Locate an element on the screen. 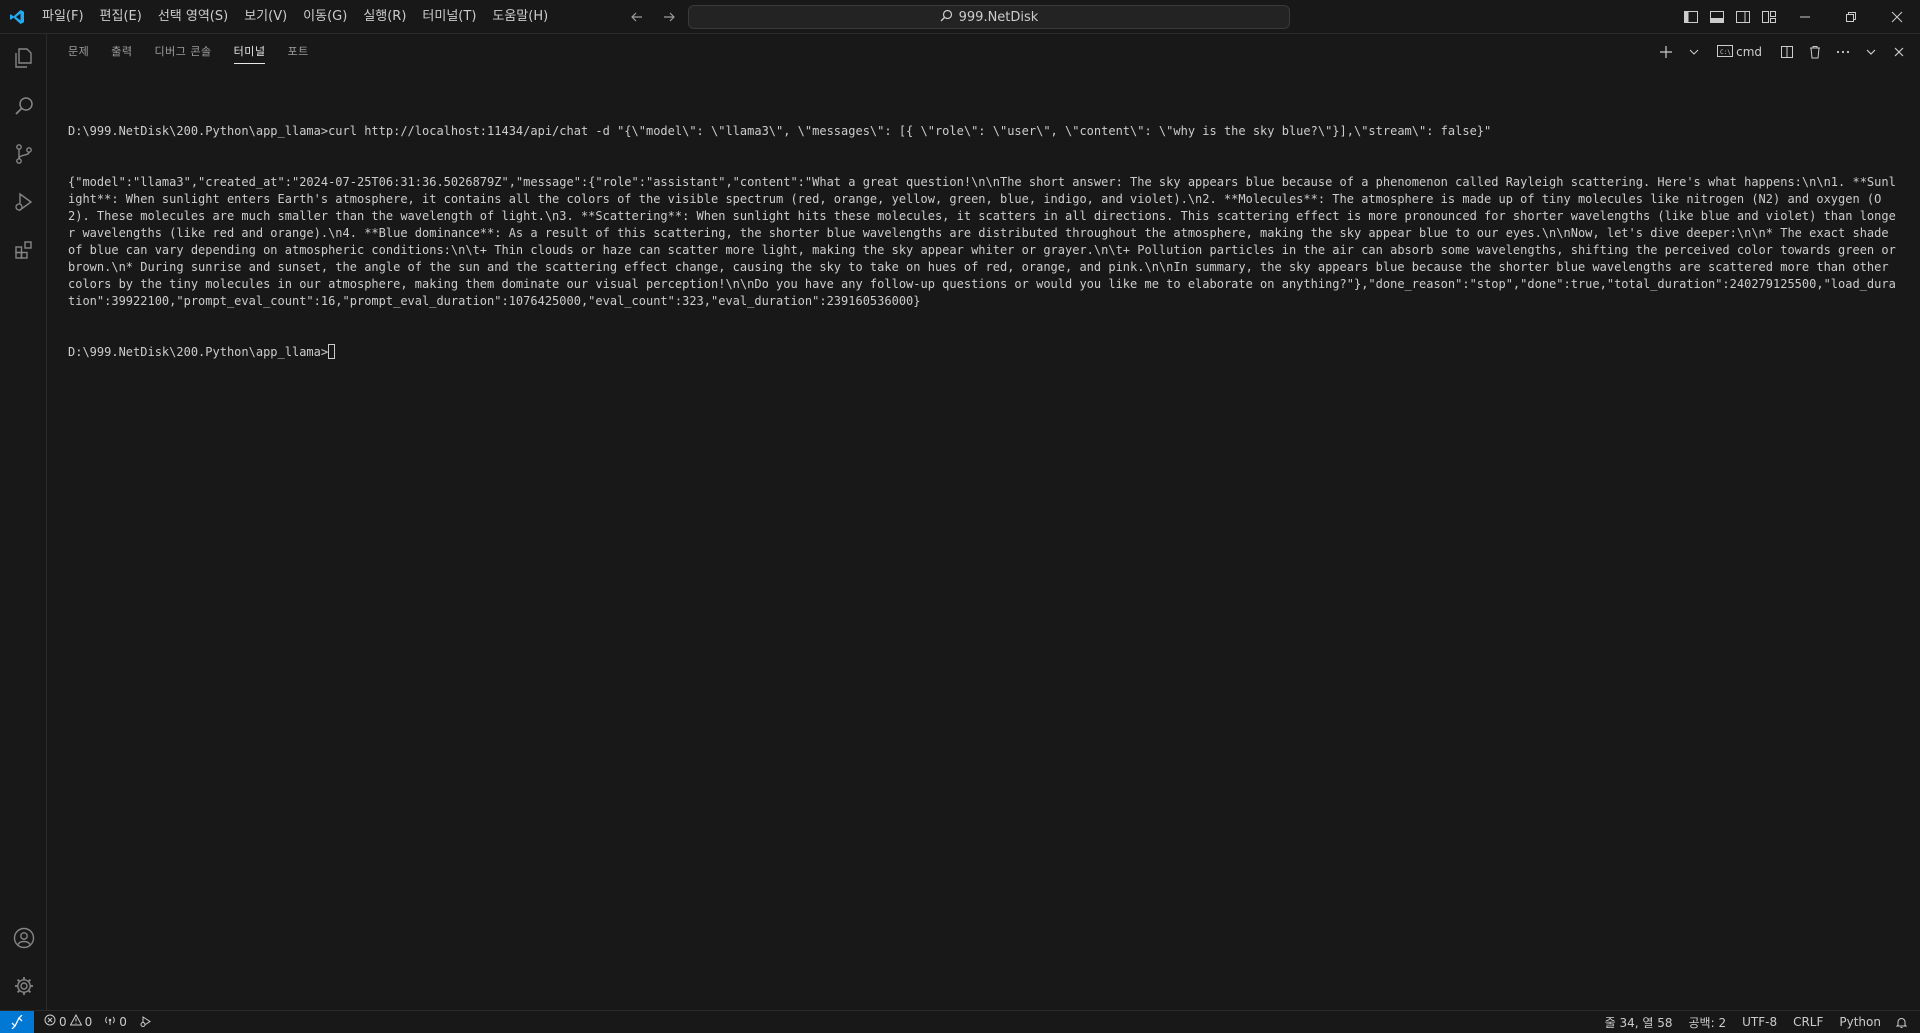 This screenshot has height=1033, width=1920. terminal-name: cmd is located at coordinates (1749, 52).